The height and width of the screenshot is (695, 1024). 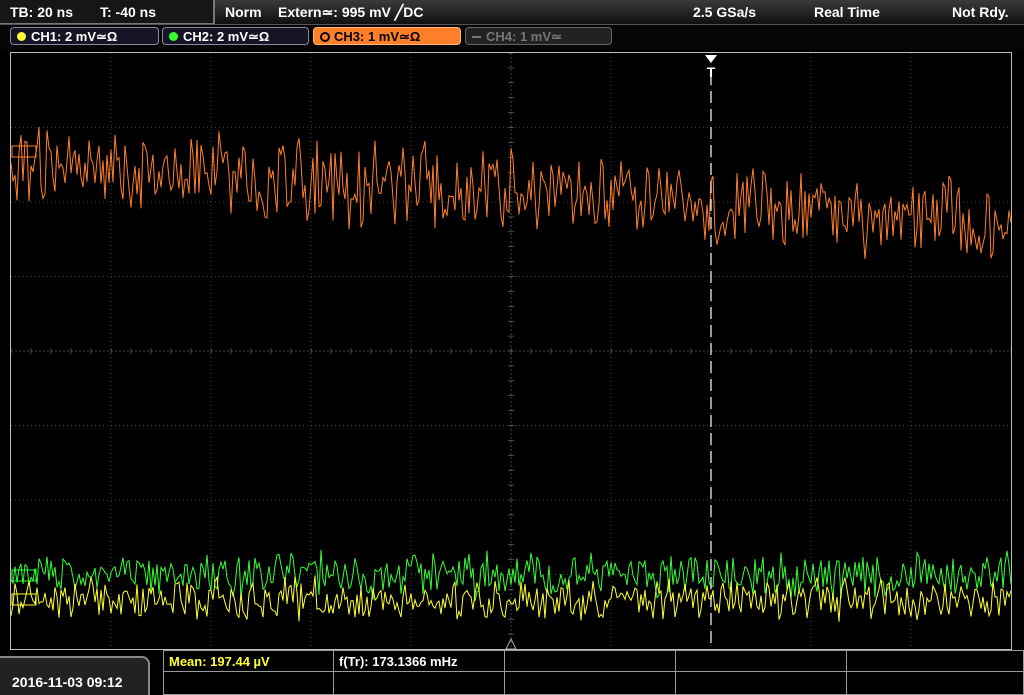 I want to click on trigger-marker-icon: T, so click(x=711, y=72).